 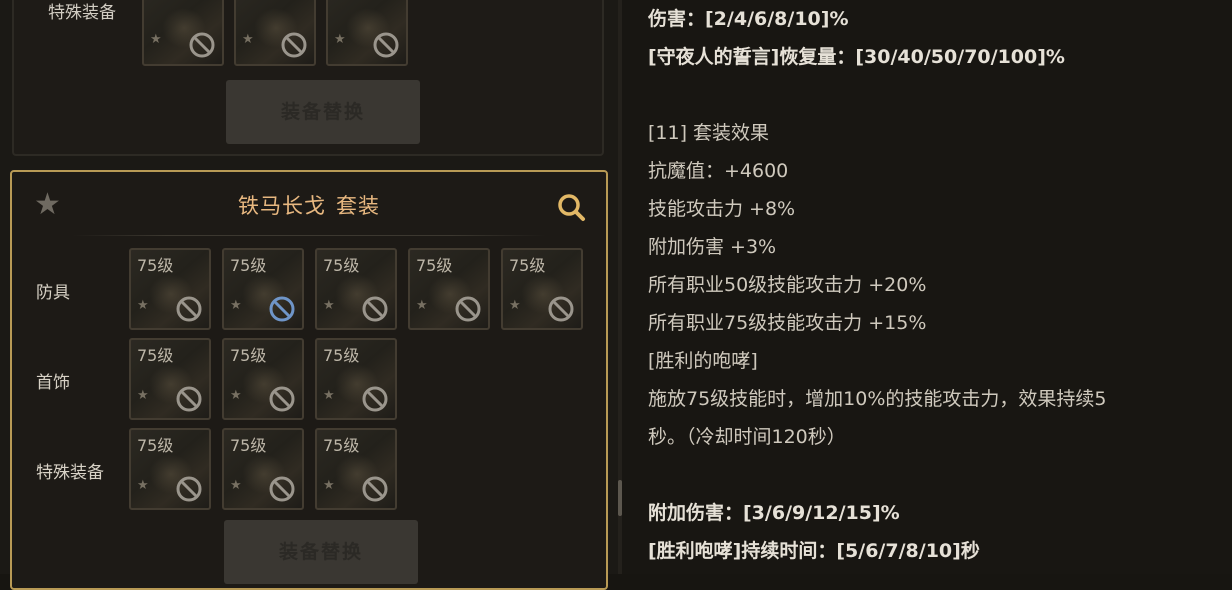 What do you see at coordinates (282, 206) in the screenshot?
I see `set-name: 铁马长戈` at bounding box center [282, 206].